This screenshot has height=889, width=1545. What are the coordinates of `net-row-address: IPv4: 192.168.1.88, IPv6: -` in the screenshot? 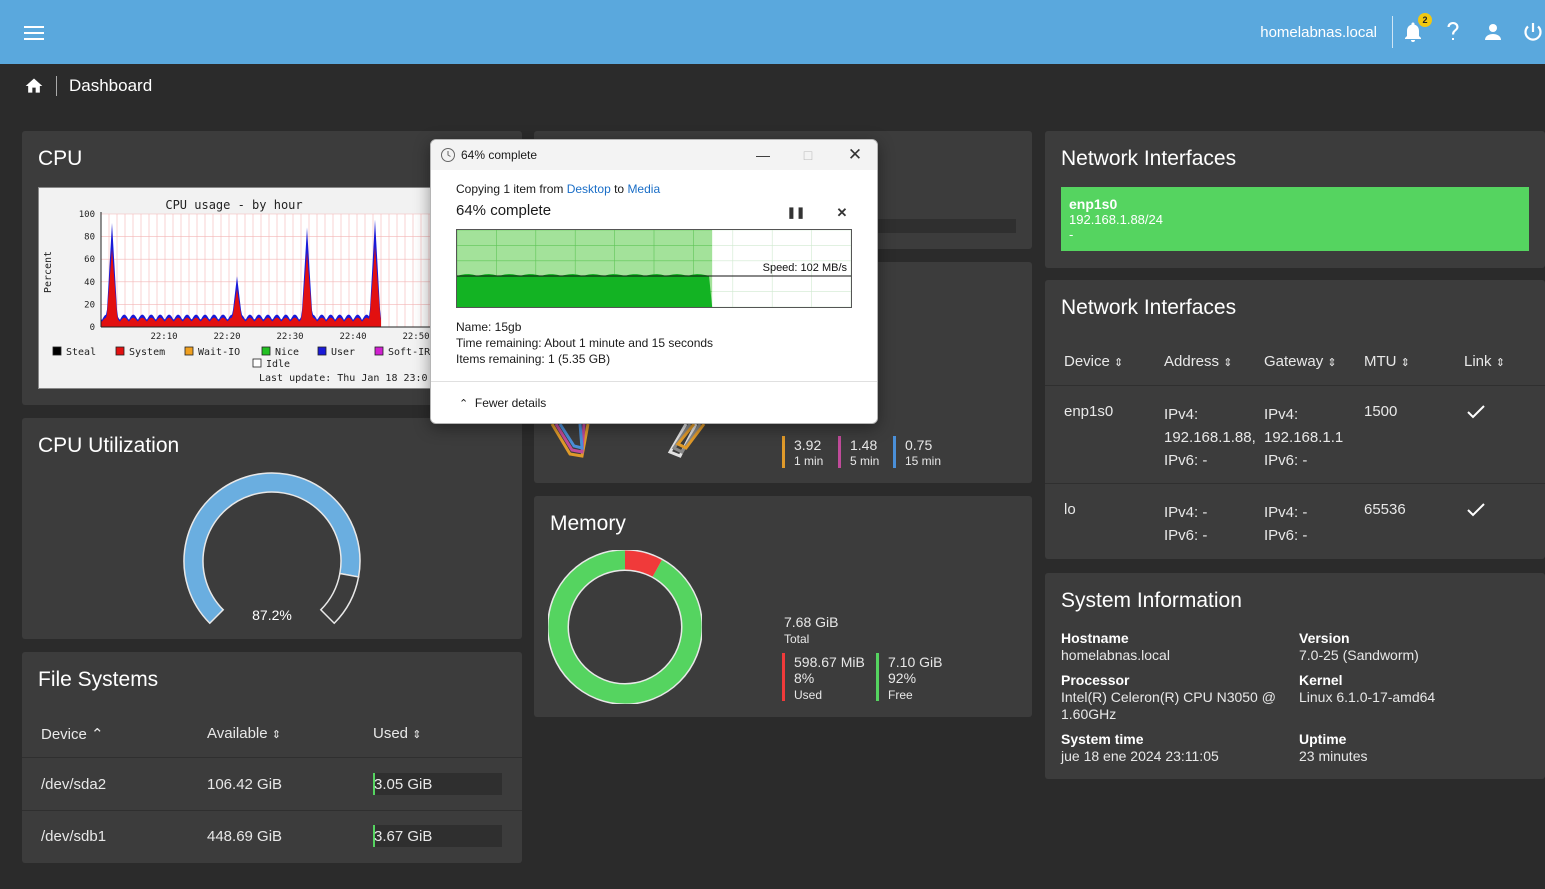 It's located at (1210, 437).